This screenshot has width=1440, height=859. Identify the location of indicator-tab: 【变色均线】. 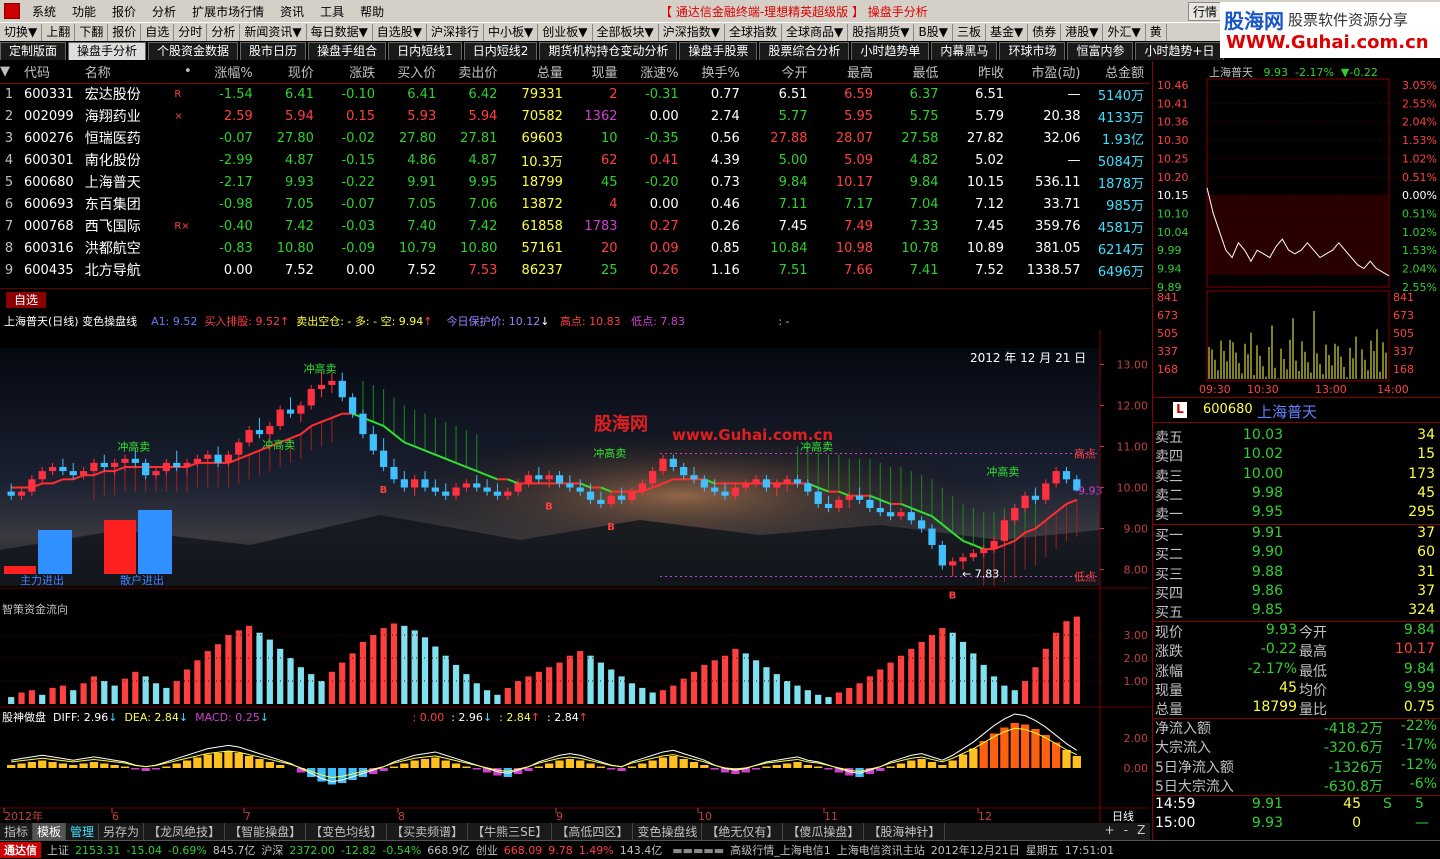
(347, 831).